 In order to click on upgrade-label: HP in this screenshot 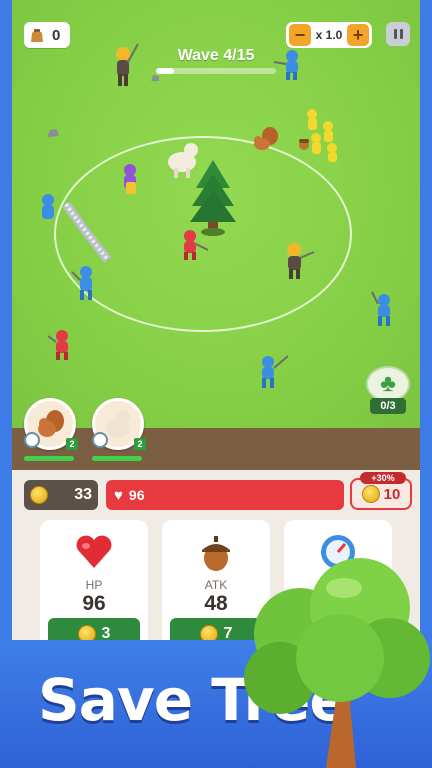, I will do `click(94, 585)`.